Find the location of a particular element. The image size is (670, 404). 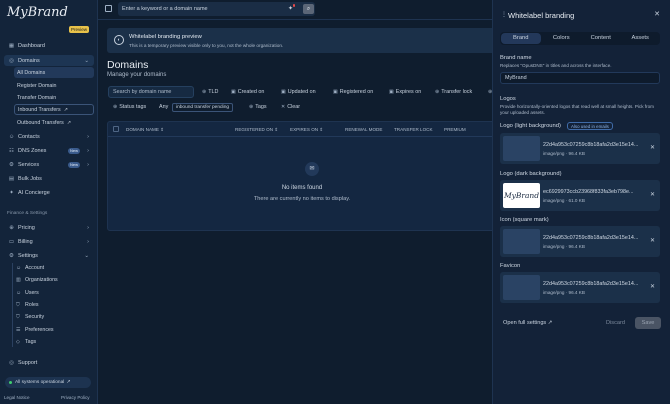

filter-tags: ⊕ Tags is located at coordinates (258, 107).